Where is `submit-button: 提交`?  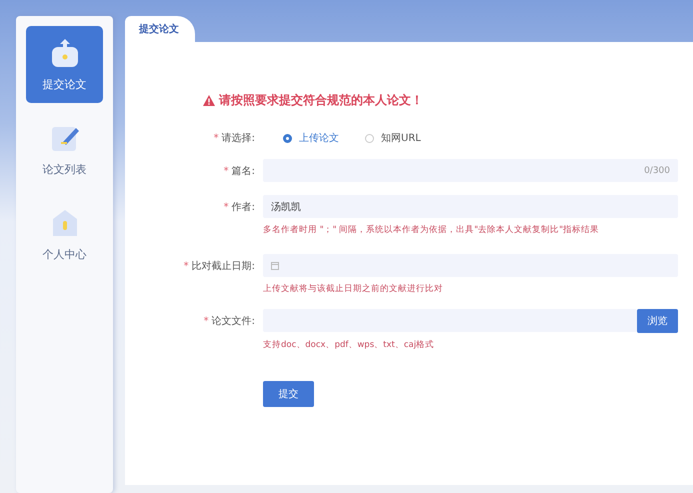 submit-button: 提交 is located at coordinates (288, 394).